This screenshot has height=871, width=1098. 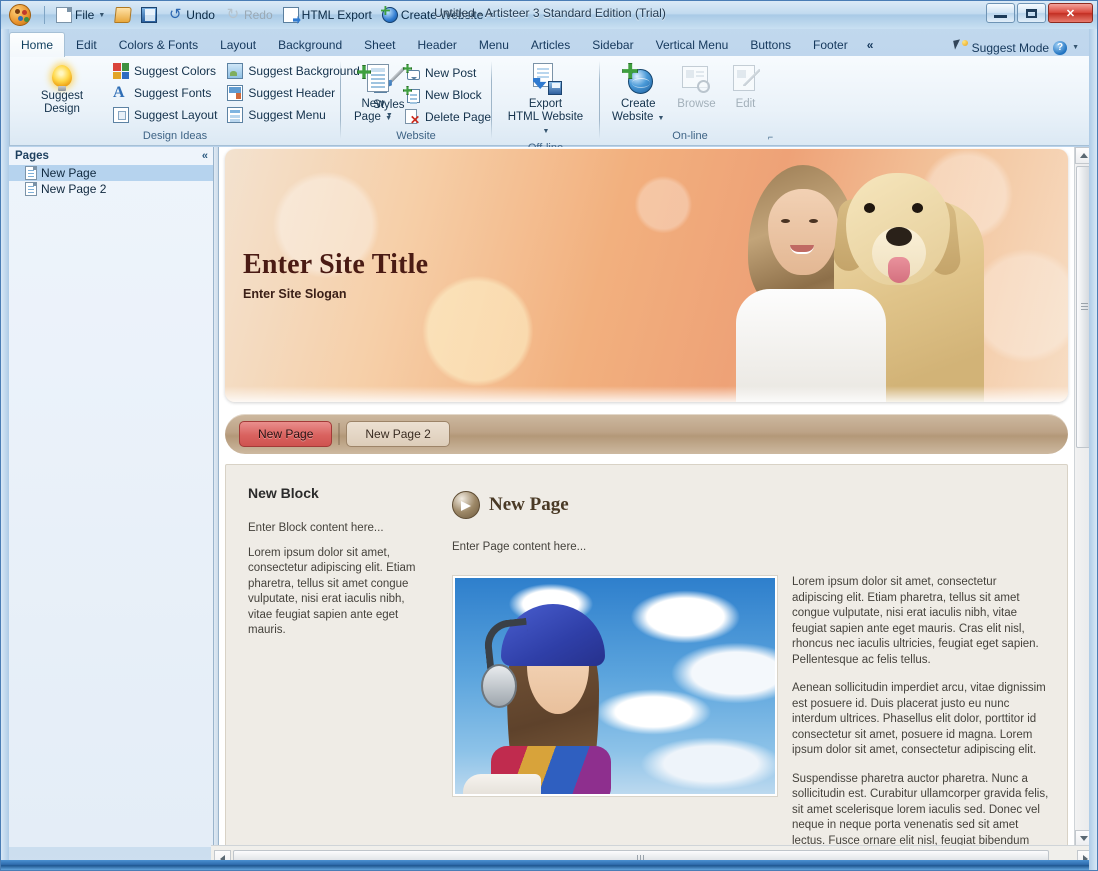 I want to click on window-bottom-strip, so click(x=549, y=865).